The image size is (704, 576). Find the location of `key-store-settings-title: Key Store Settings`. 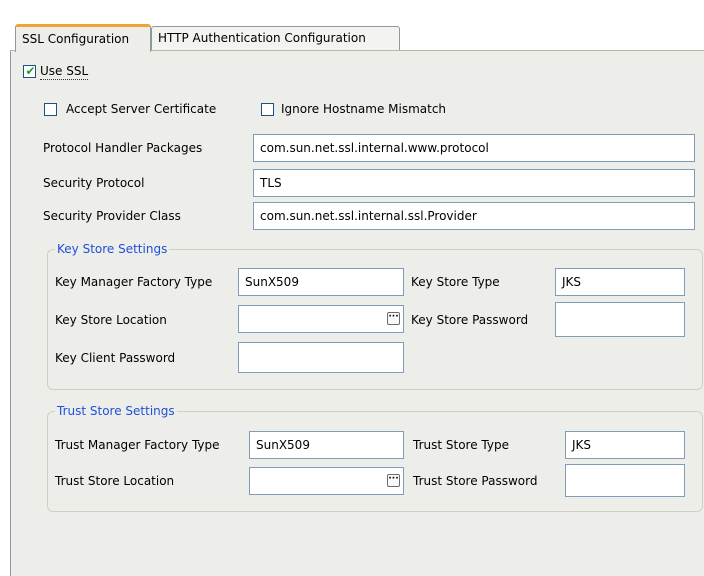

key-store-settings-title: Key Store Settings is located at coordinates (112, 249).